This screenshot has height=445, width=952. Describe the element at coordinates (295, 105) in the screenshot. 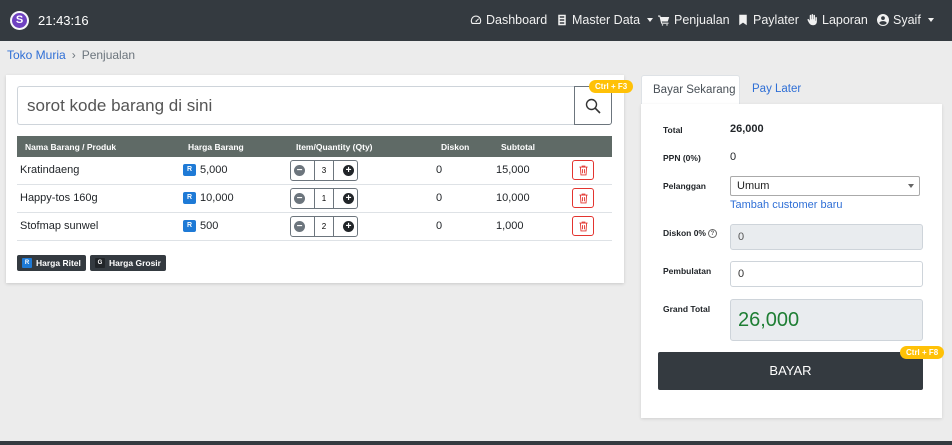

I see `barcode-search-input` at that location.